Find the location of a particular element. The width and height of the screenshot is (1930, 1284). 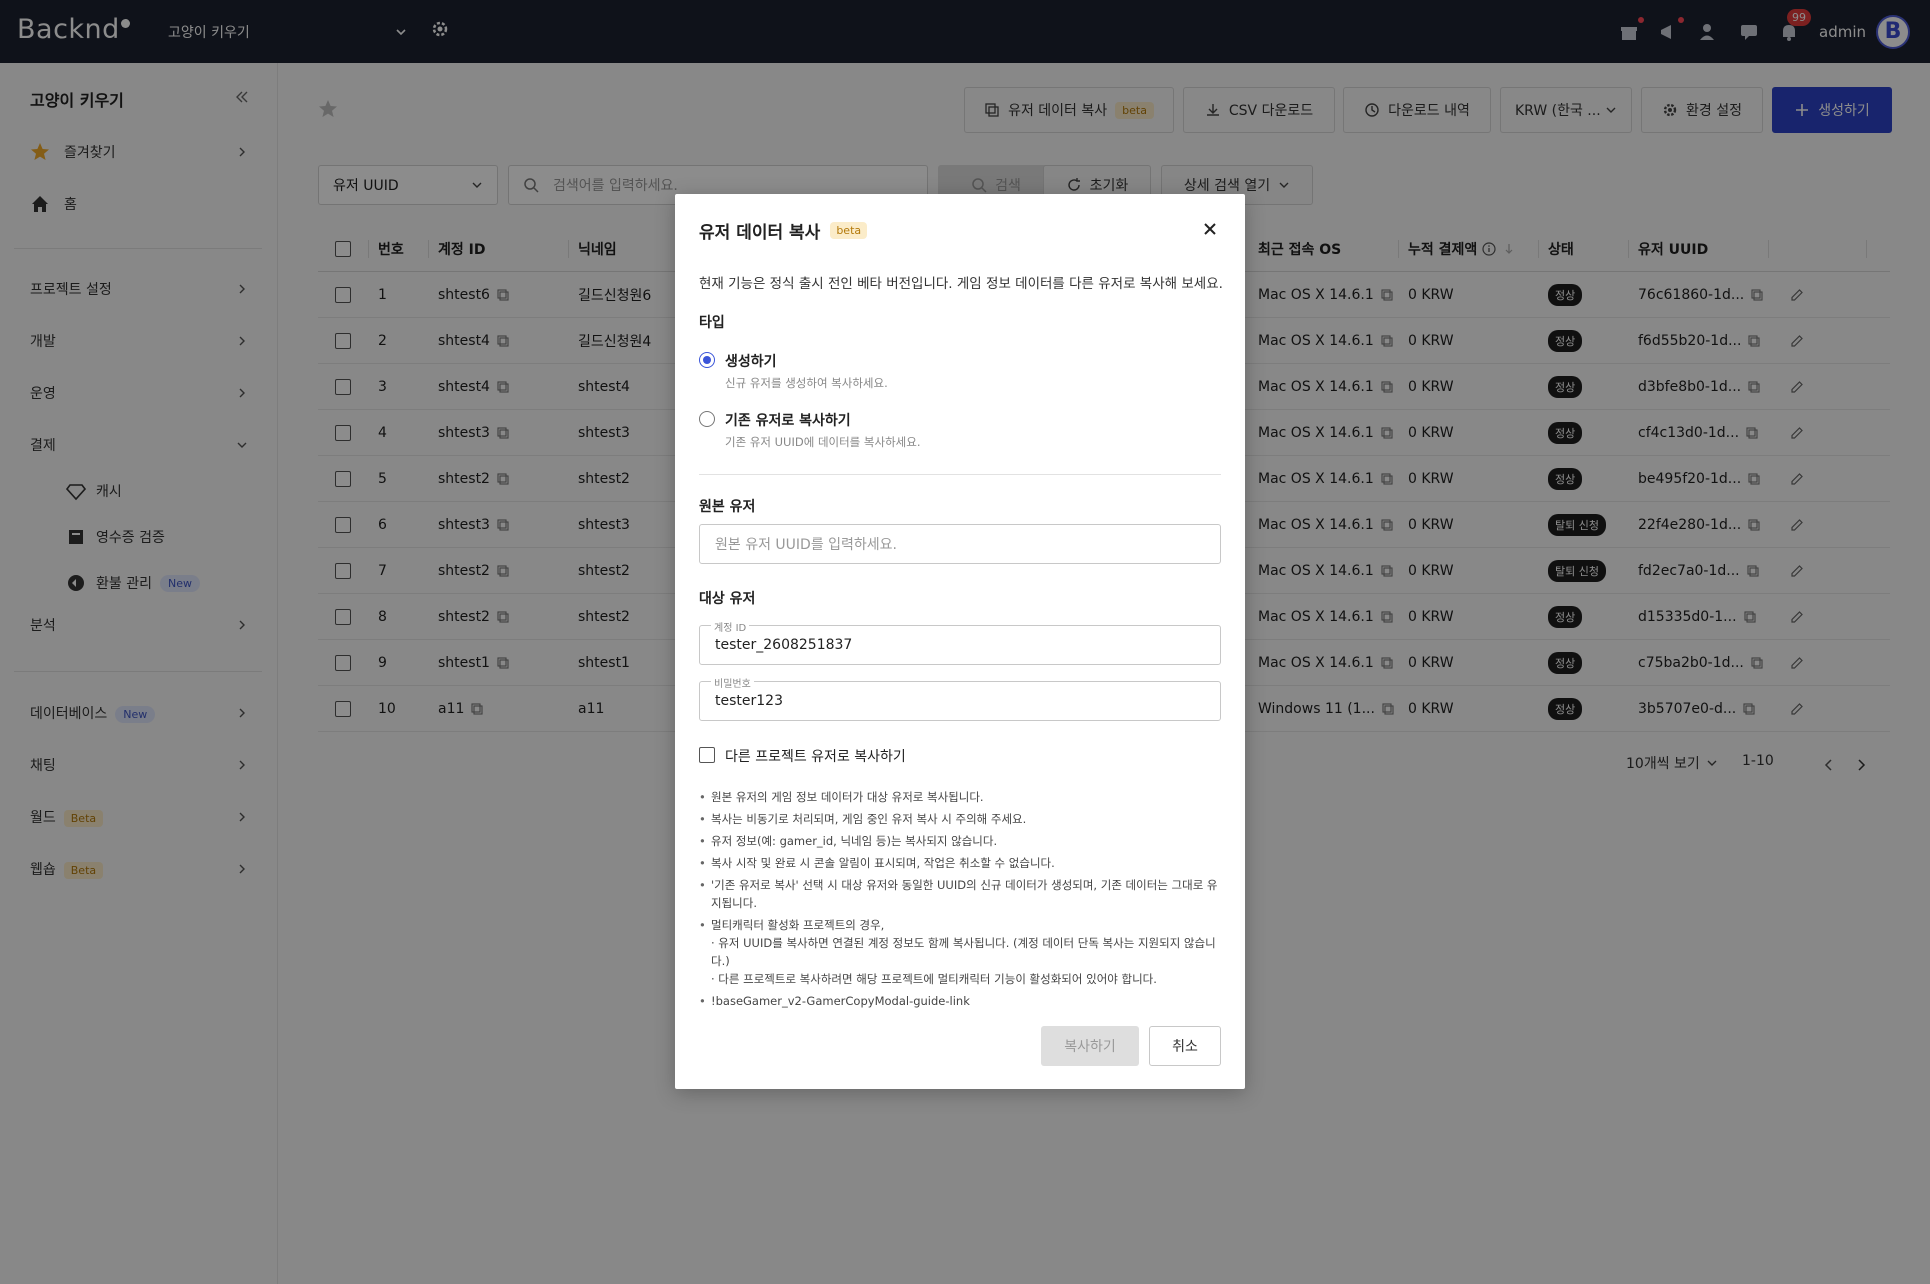

radio-create is located at coordinates (707, 360).